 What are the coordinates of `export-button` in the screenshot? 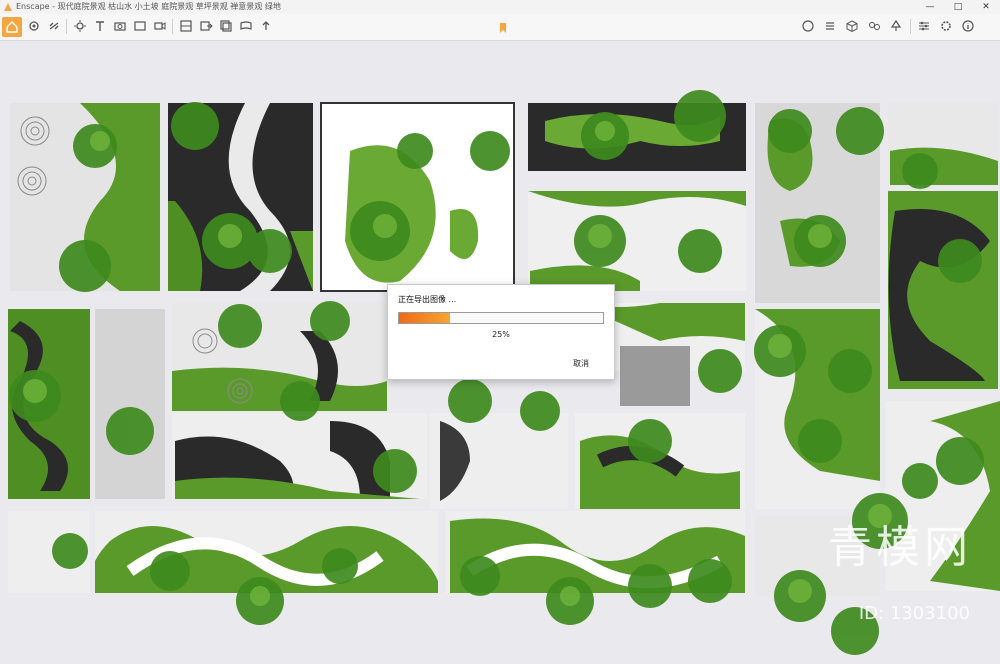 It's located at (206, 26).